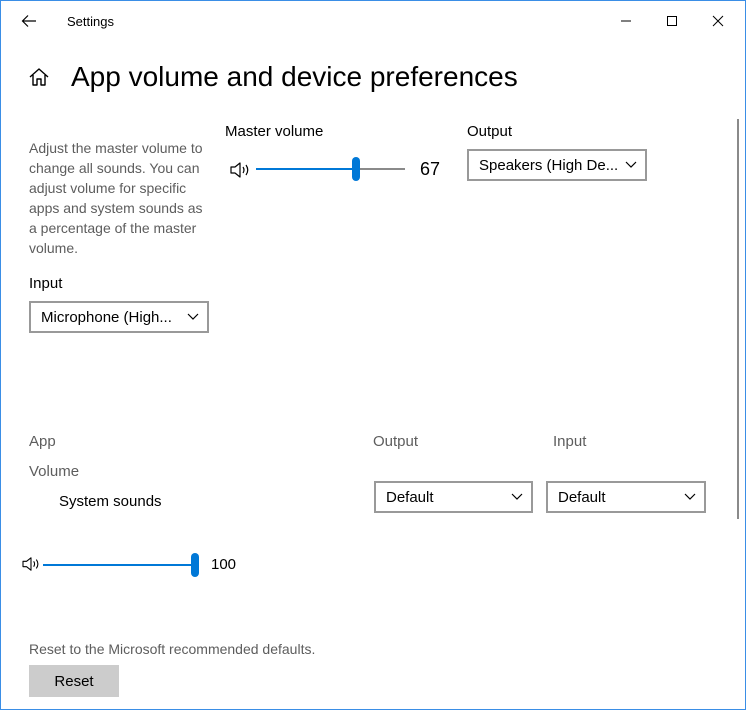 This screenshot has width=746, height=710. What do you see at coordinates (430, 169) in the screenshot?
I see `master-volume-value: 67` at bounding box center [430, 169].